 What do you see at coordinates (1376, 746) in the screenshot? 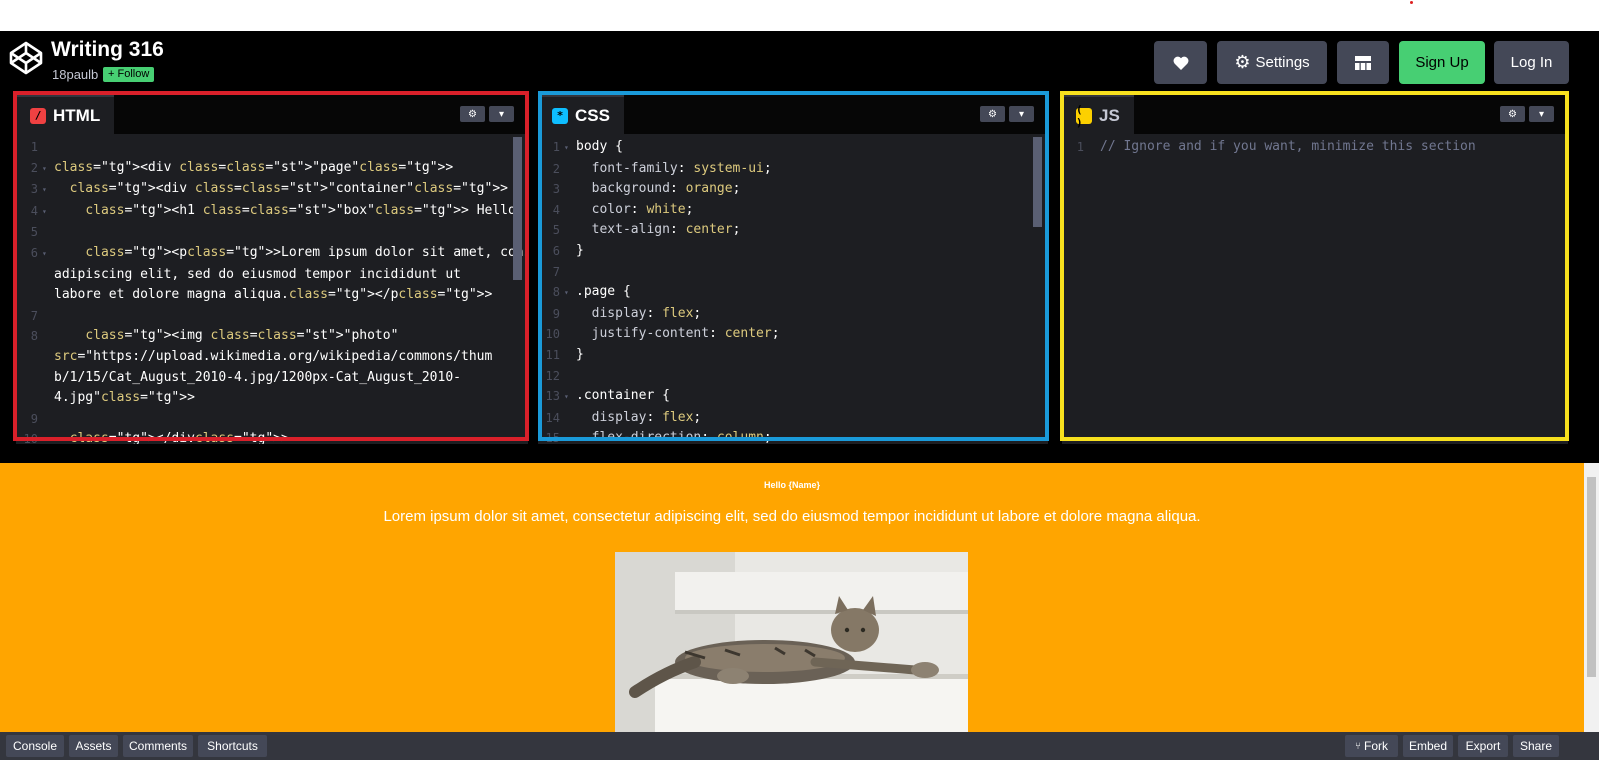
I see `fork-label: Fork` at bounding box center [1376, 746].